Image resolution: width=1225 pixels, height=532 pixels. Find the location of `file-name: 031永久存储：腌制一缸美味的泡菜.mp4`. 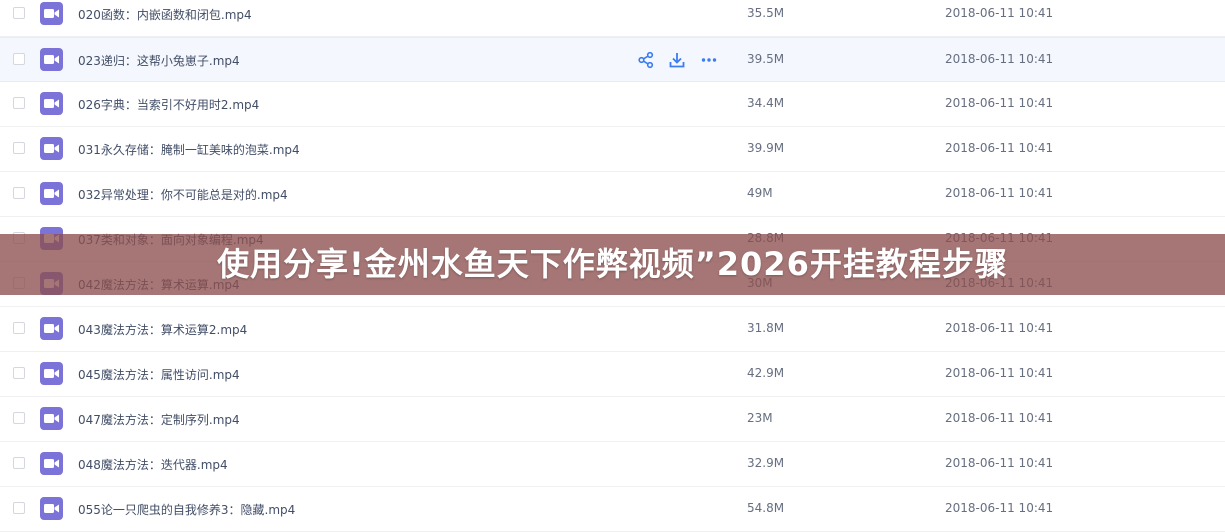

file-name: 031永久存储：腌制一缸美味的泡菜.mp4 is located at coordinates (189, 149).